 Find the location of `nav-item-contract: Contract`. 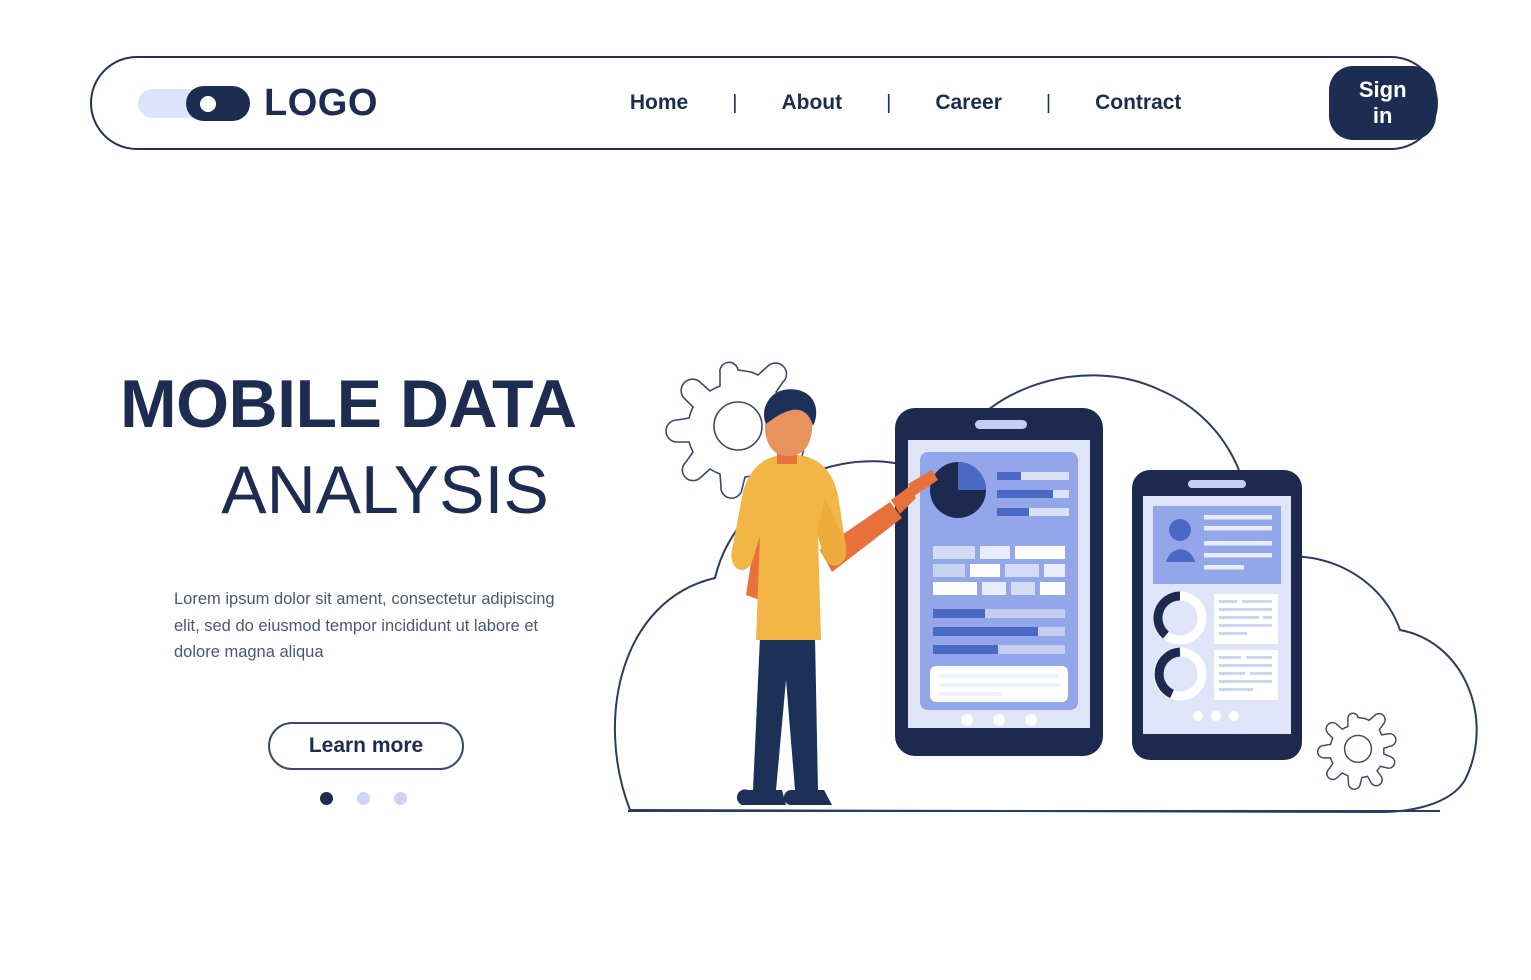

nav-item-contract: Contract is located at coordinates (1138, 103).